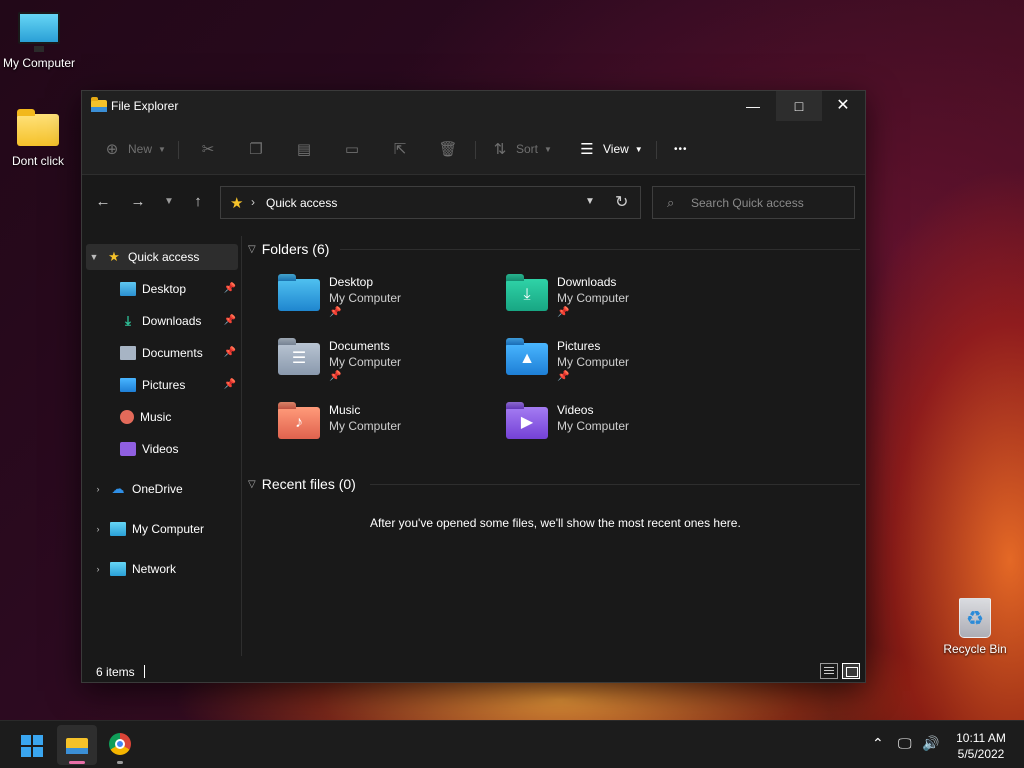 This screenshot has width=1024, height=768. I want to click on recent-files-section-header: ▽ Recent files (0), so click(302, 484).